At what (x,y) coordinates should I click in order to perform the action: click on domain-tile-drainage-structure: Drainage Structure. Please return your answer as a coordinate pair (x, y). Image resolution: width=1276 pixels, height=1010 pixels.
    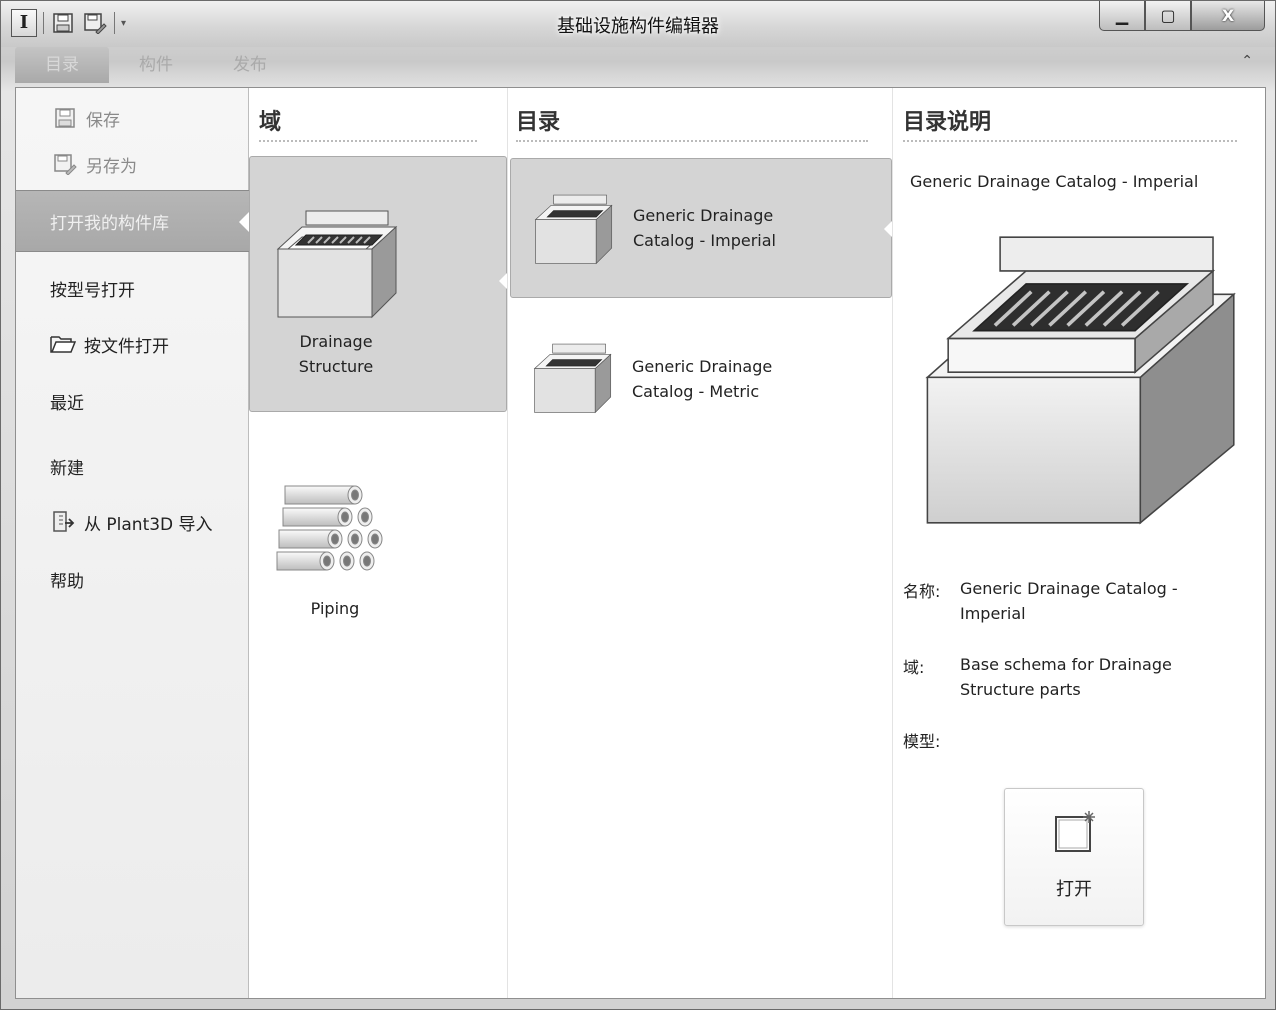
    Looking at the image, I should click on (378, 284).